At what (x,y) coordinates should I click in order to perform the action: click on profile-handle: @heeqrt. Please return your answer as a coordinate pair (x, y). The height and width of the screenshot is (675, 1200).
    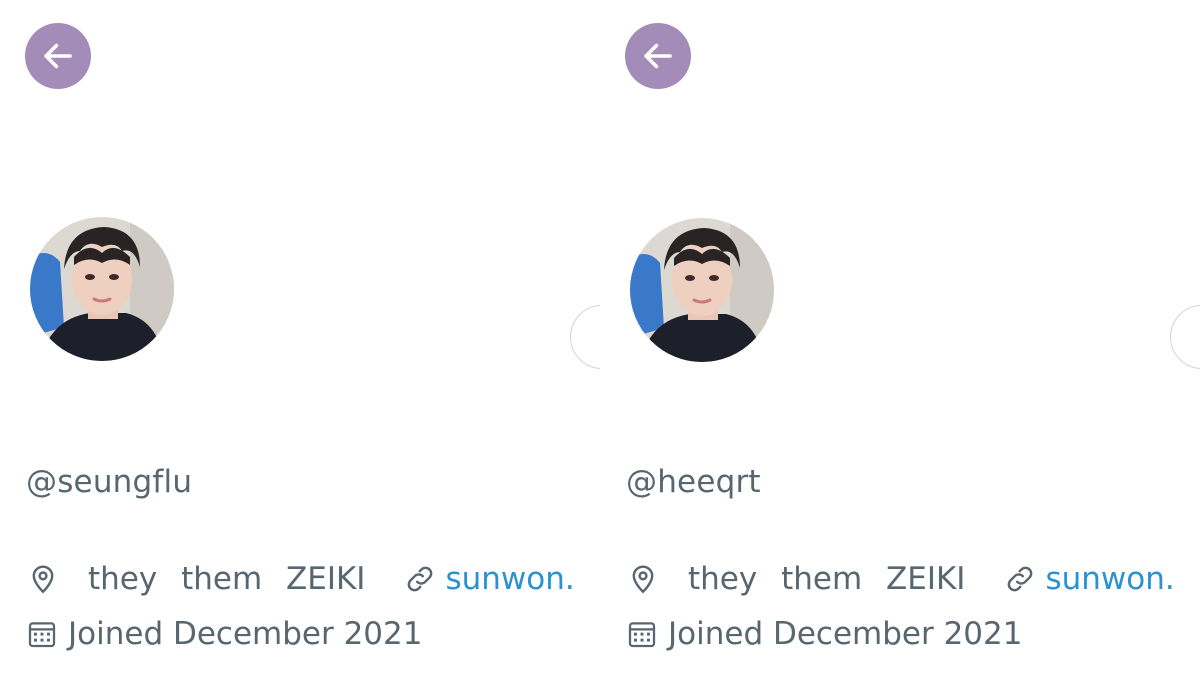
    Looking at the image, I should click on (693, 482).